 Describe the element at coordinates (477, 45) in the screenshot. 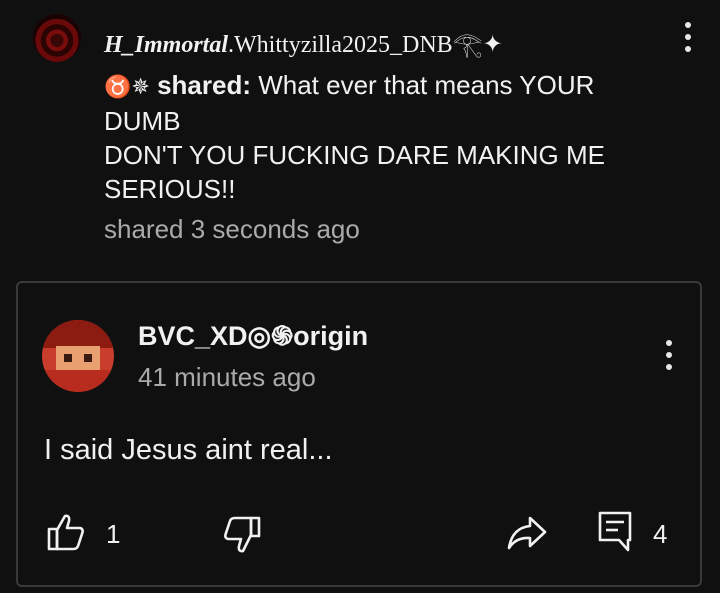

I see `poster-username-symbols: 𓂀✦` at that location.